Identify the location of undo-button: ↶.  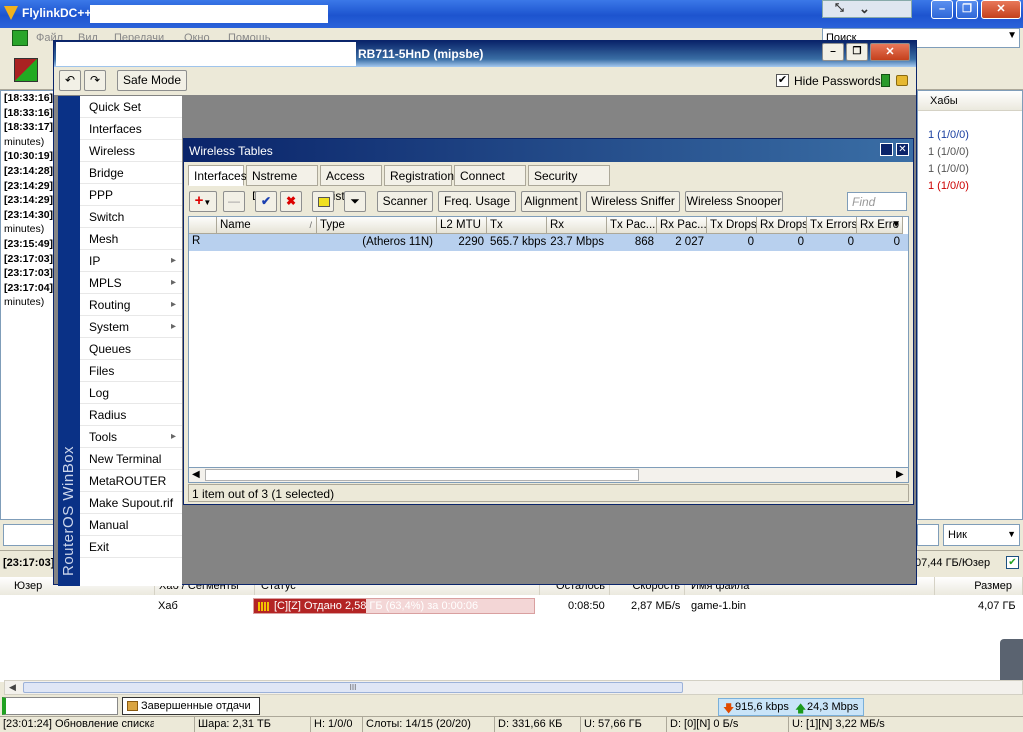
(70, 80).